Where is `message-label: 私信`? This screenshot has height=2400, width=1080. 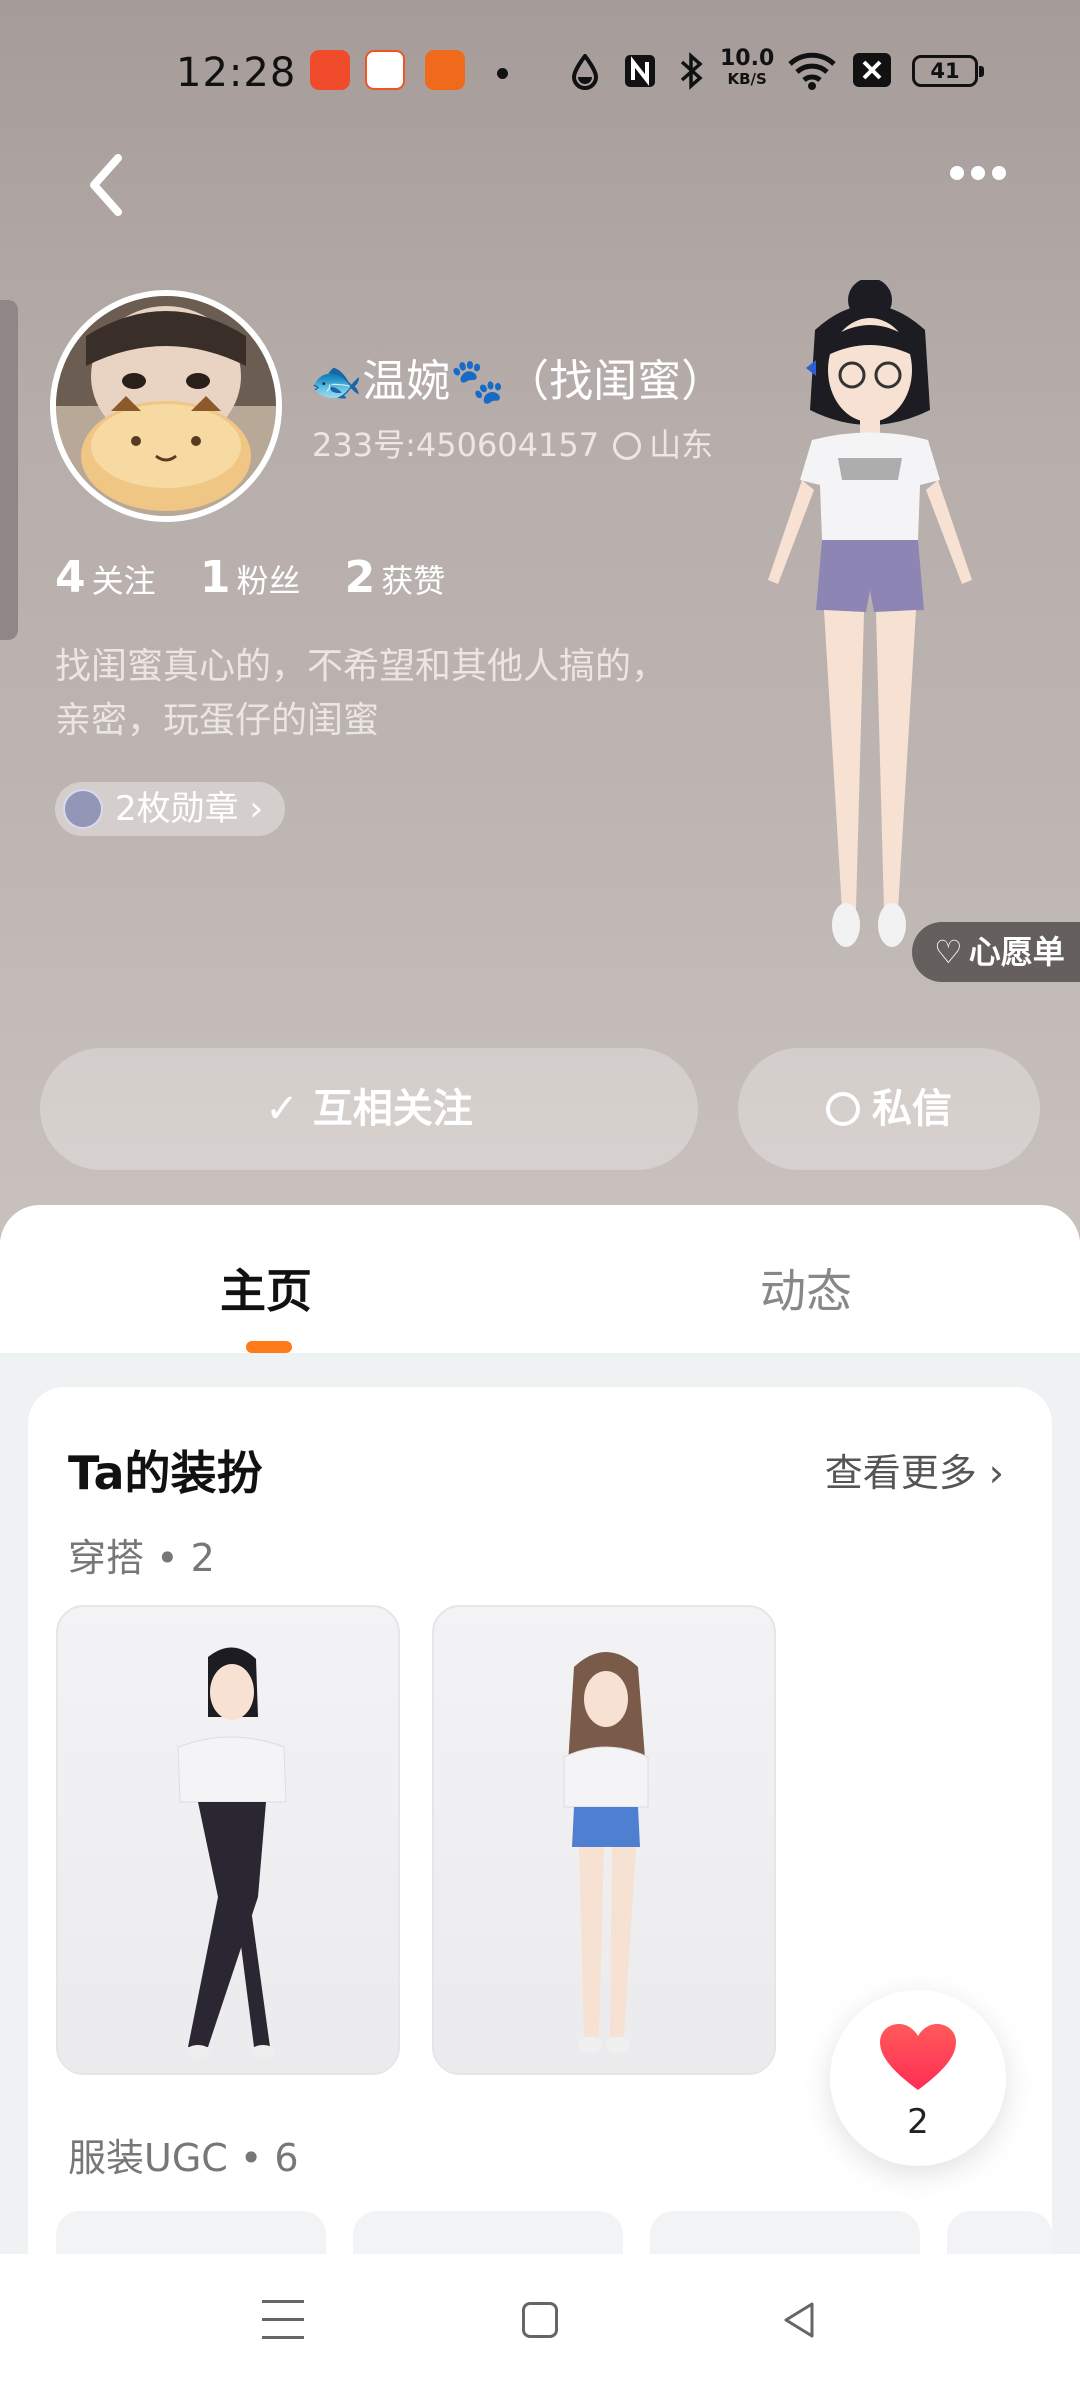
message-label: 私信 is located at coordinates (912, 1109).